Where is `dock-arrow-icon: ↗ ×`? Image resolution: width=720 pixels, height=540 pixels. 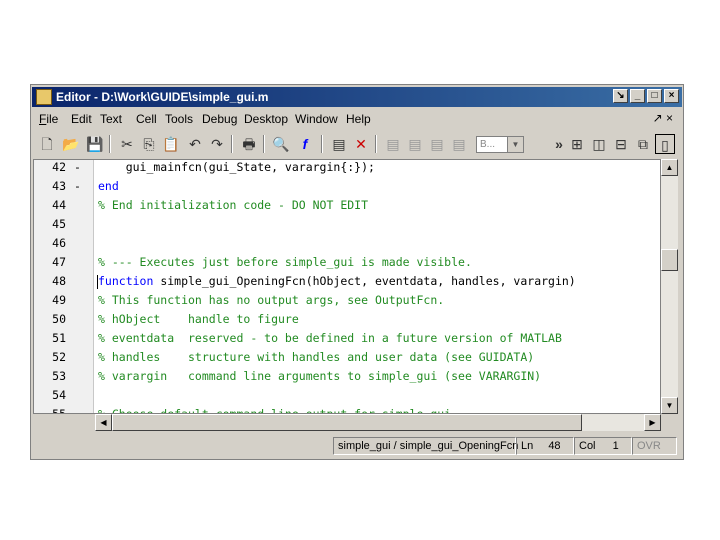
dock-arrow-icon: ↗ × is located at coordinates (663, 118).